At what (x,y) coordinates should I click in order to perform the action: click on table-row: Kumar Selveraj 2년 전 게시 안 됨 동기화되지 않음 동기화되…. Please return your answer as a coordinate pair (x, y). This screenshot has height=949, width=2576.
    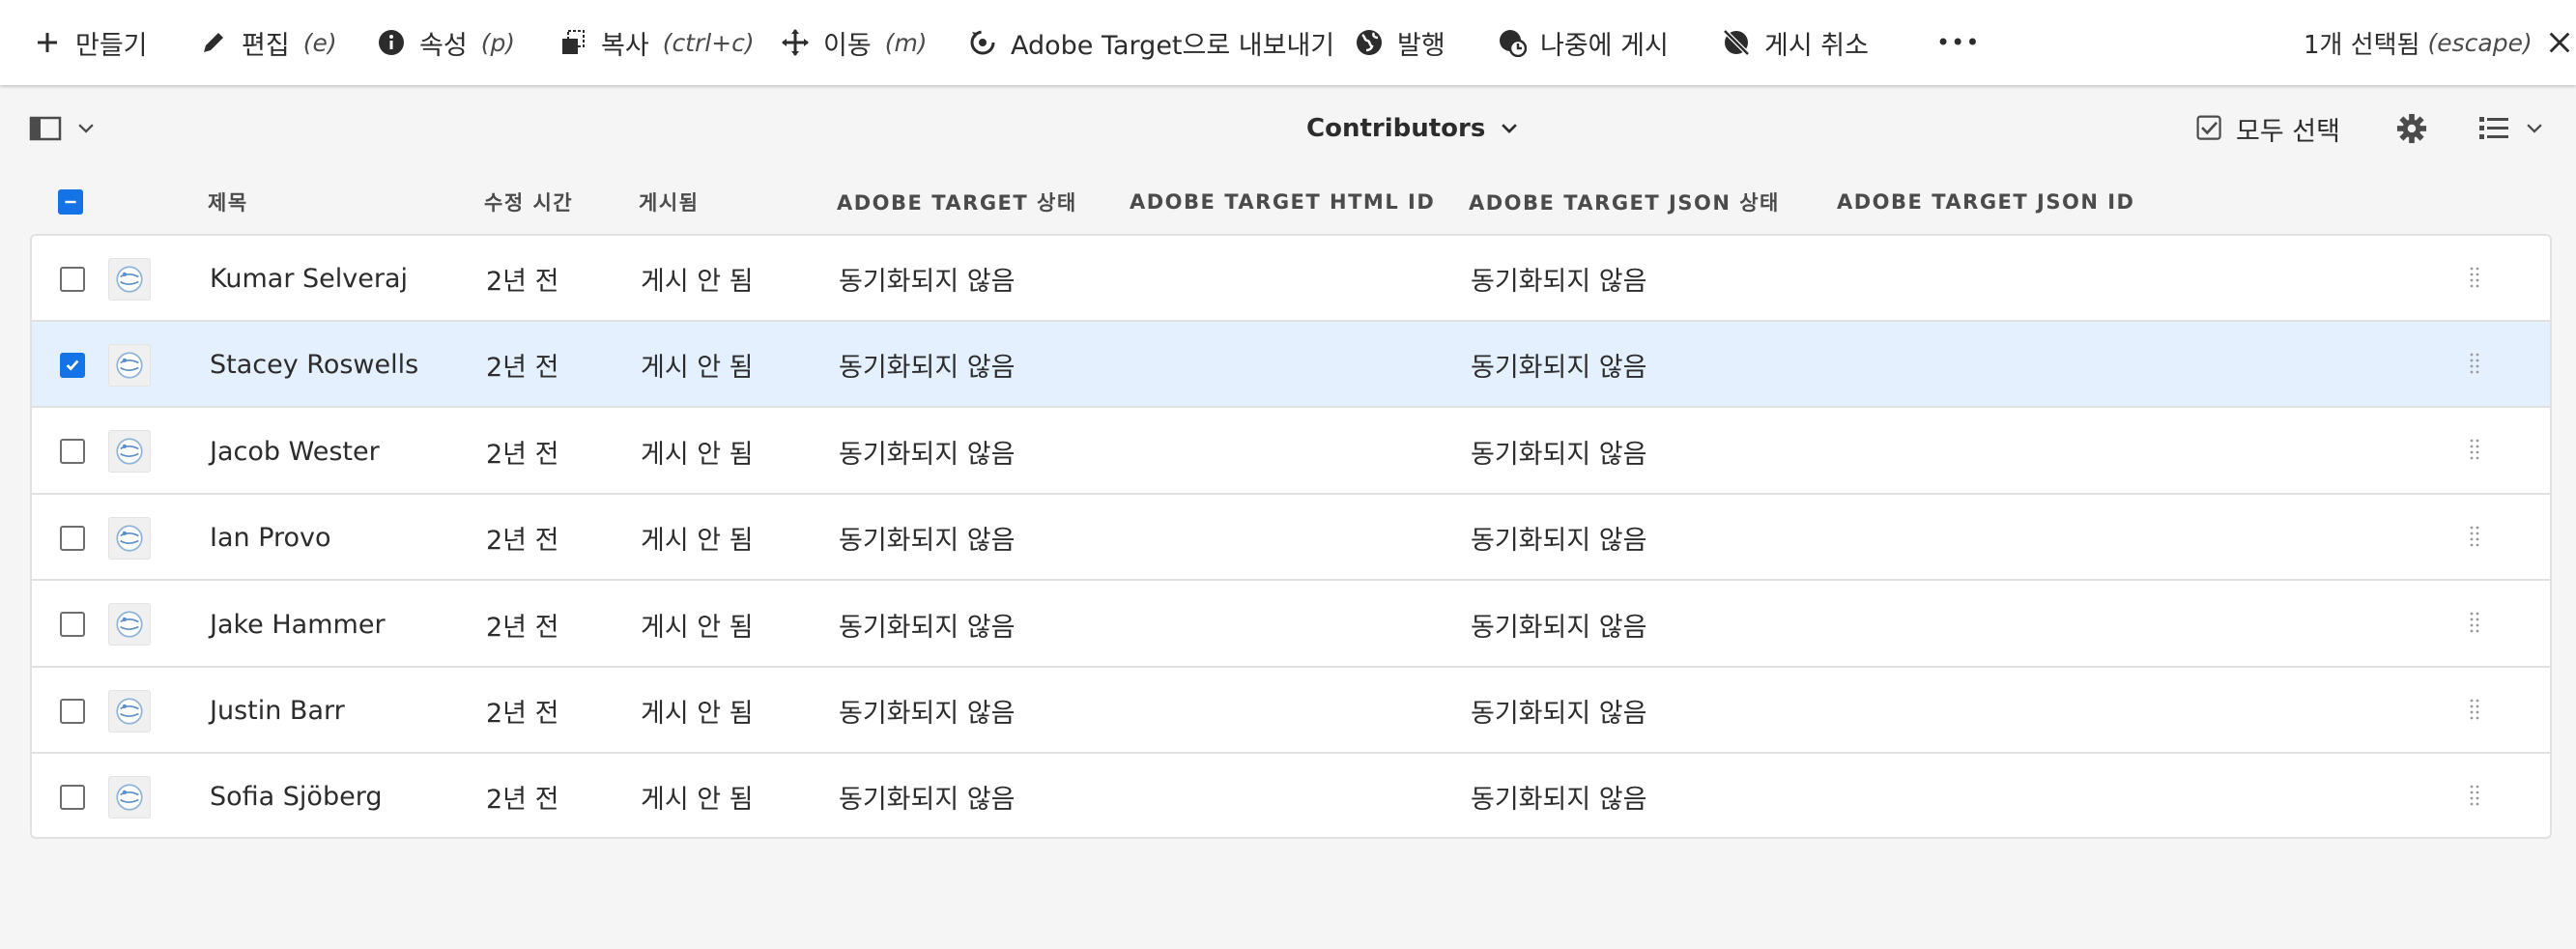
    Looking at the image, I should click on (1291, 279).